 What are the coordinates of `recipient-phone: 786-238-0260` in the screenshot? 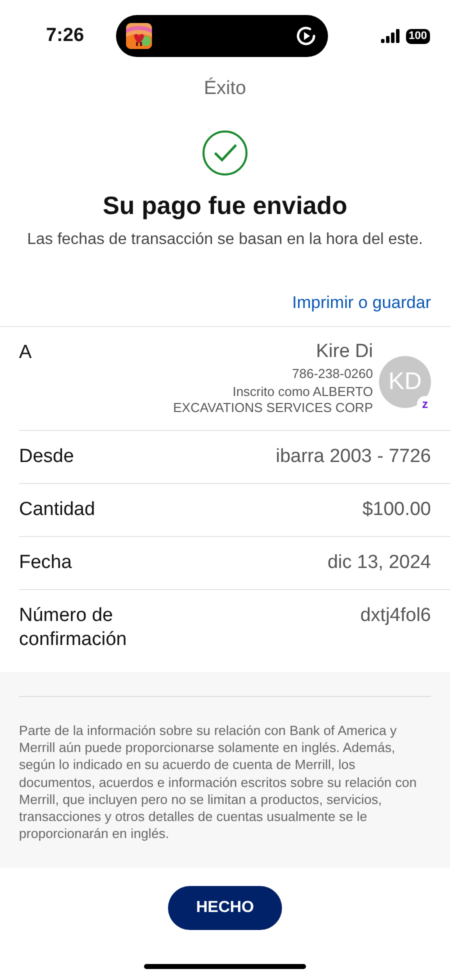 It's located at (332, 373).